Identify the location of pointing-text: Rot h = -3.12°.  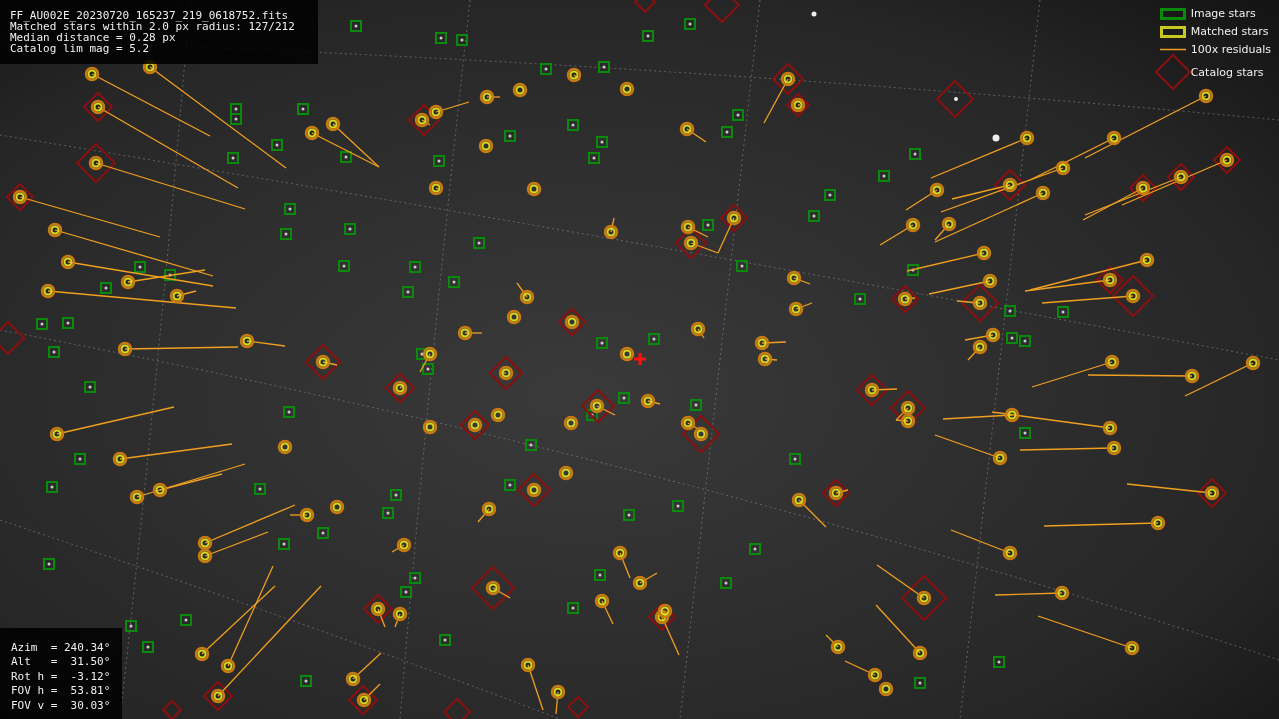
(61, 676).